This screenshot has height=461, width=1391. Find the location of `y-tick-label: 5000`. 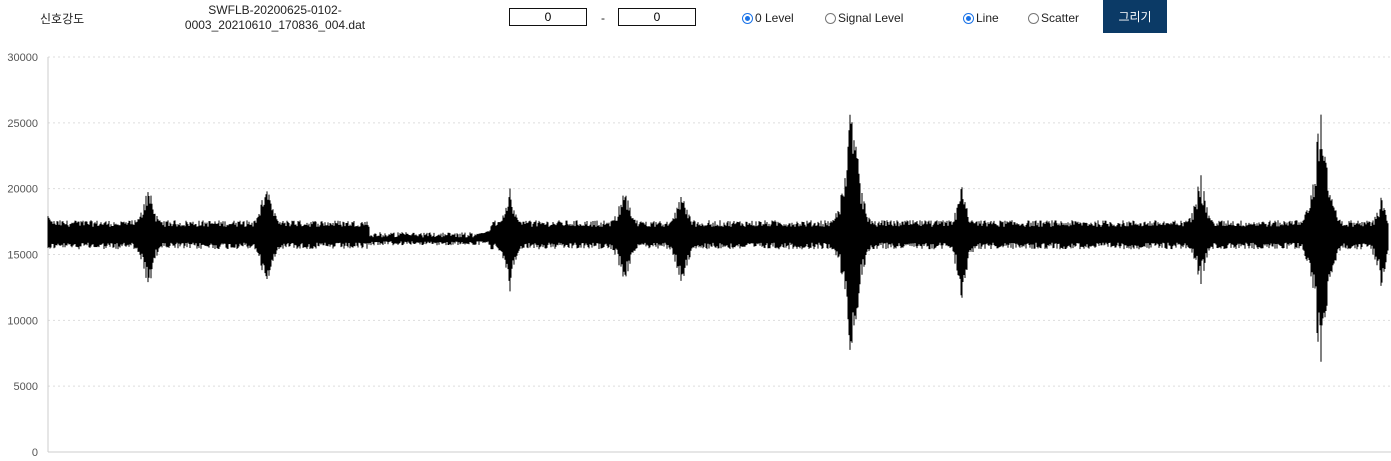

y-tick-label: 5000 is located at coordinates (26, 387).